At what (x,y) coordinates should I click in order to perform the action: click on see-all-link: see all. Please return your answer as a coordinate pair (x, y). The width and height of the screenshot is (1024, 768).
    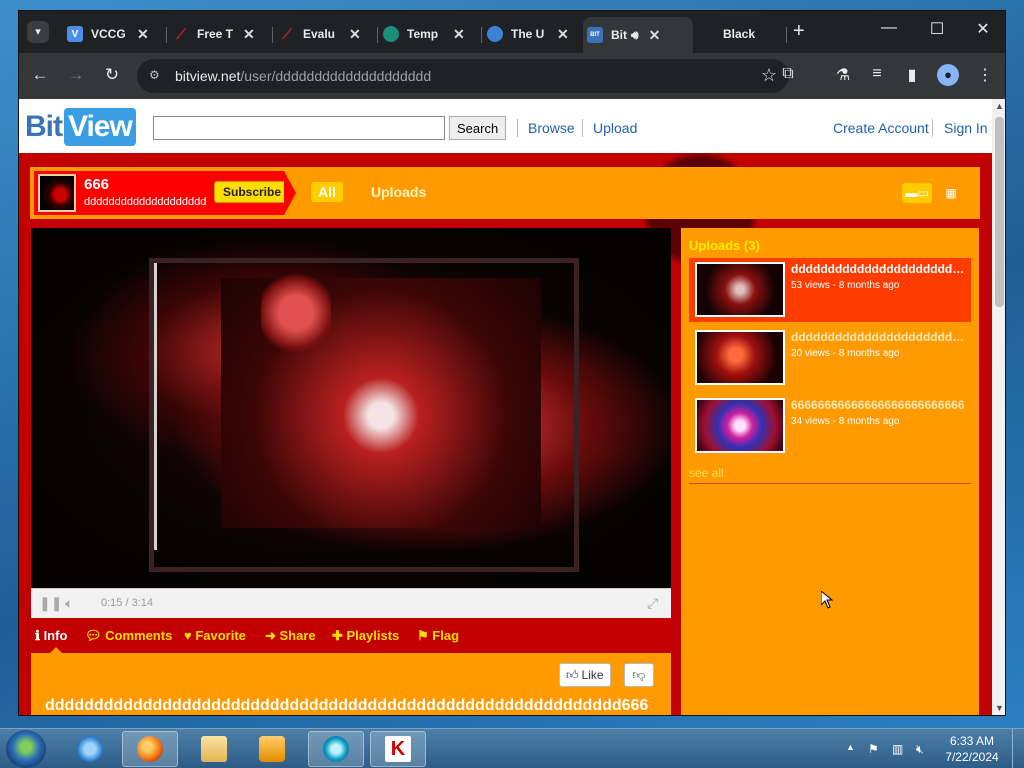
    Looking at the image, I should click on (706, 473).